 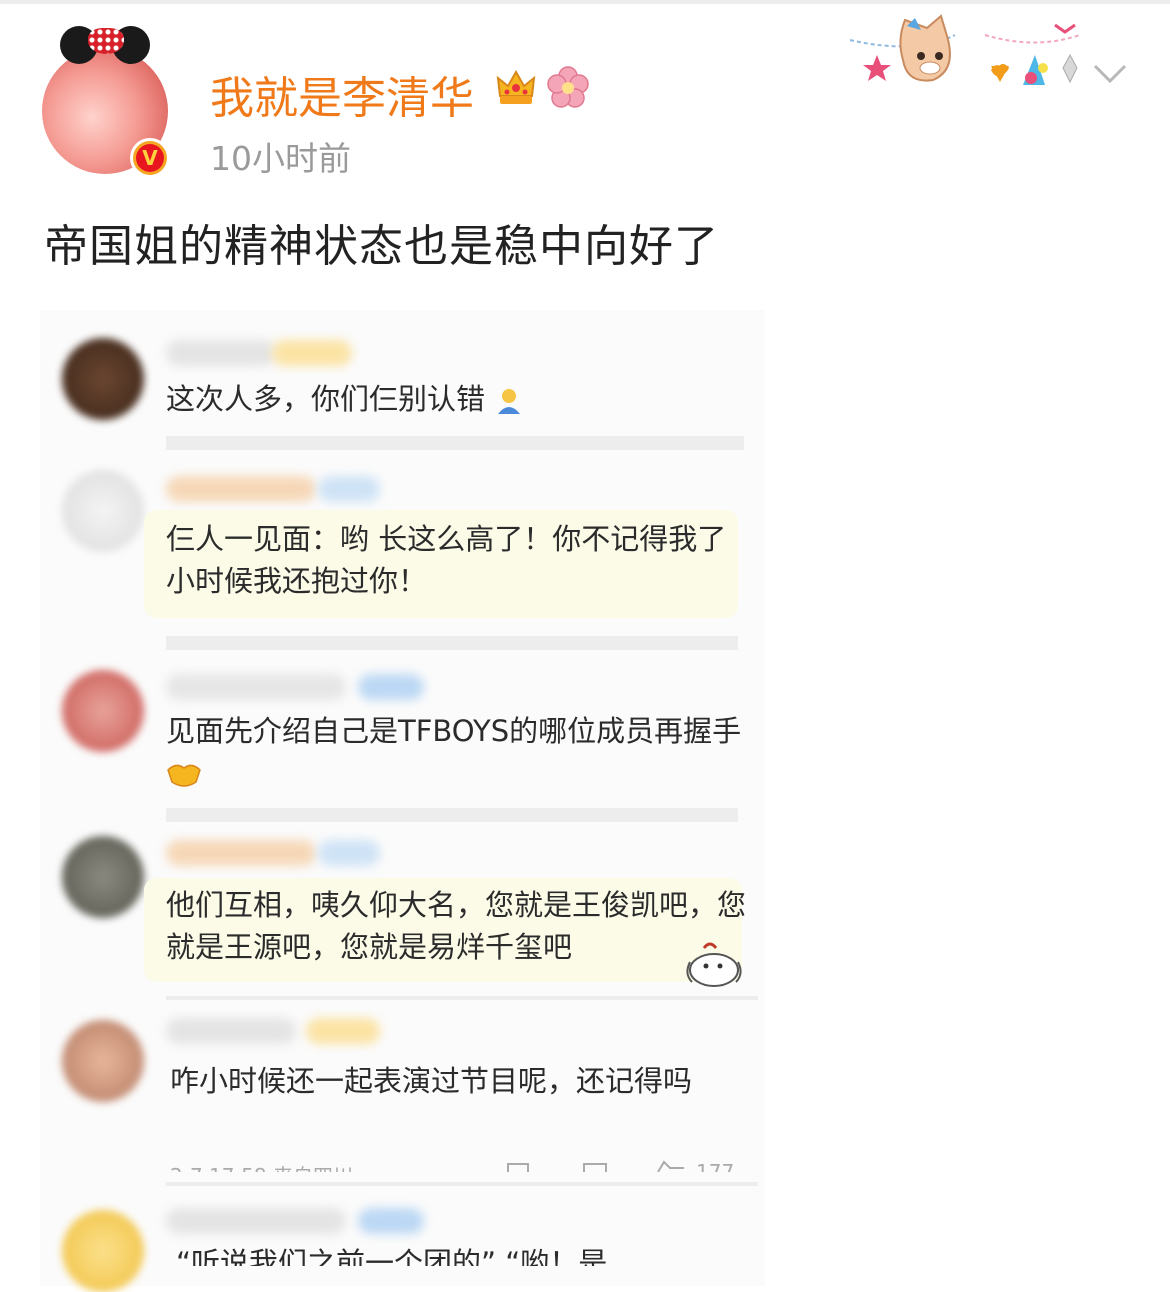 I want to click on comment-text: 见面先介绍自己是TFBOYS的哪位成员再握手, so click(x=456, y=752).